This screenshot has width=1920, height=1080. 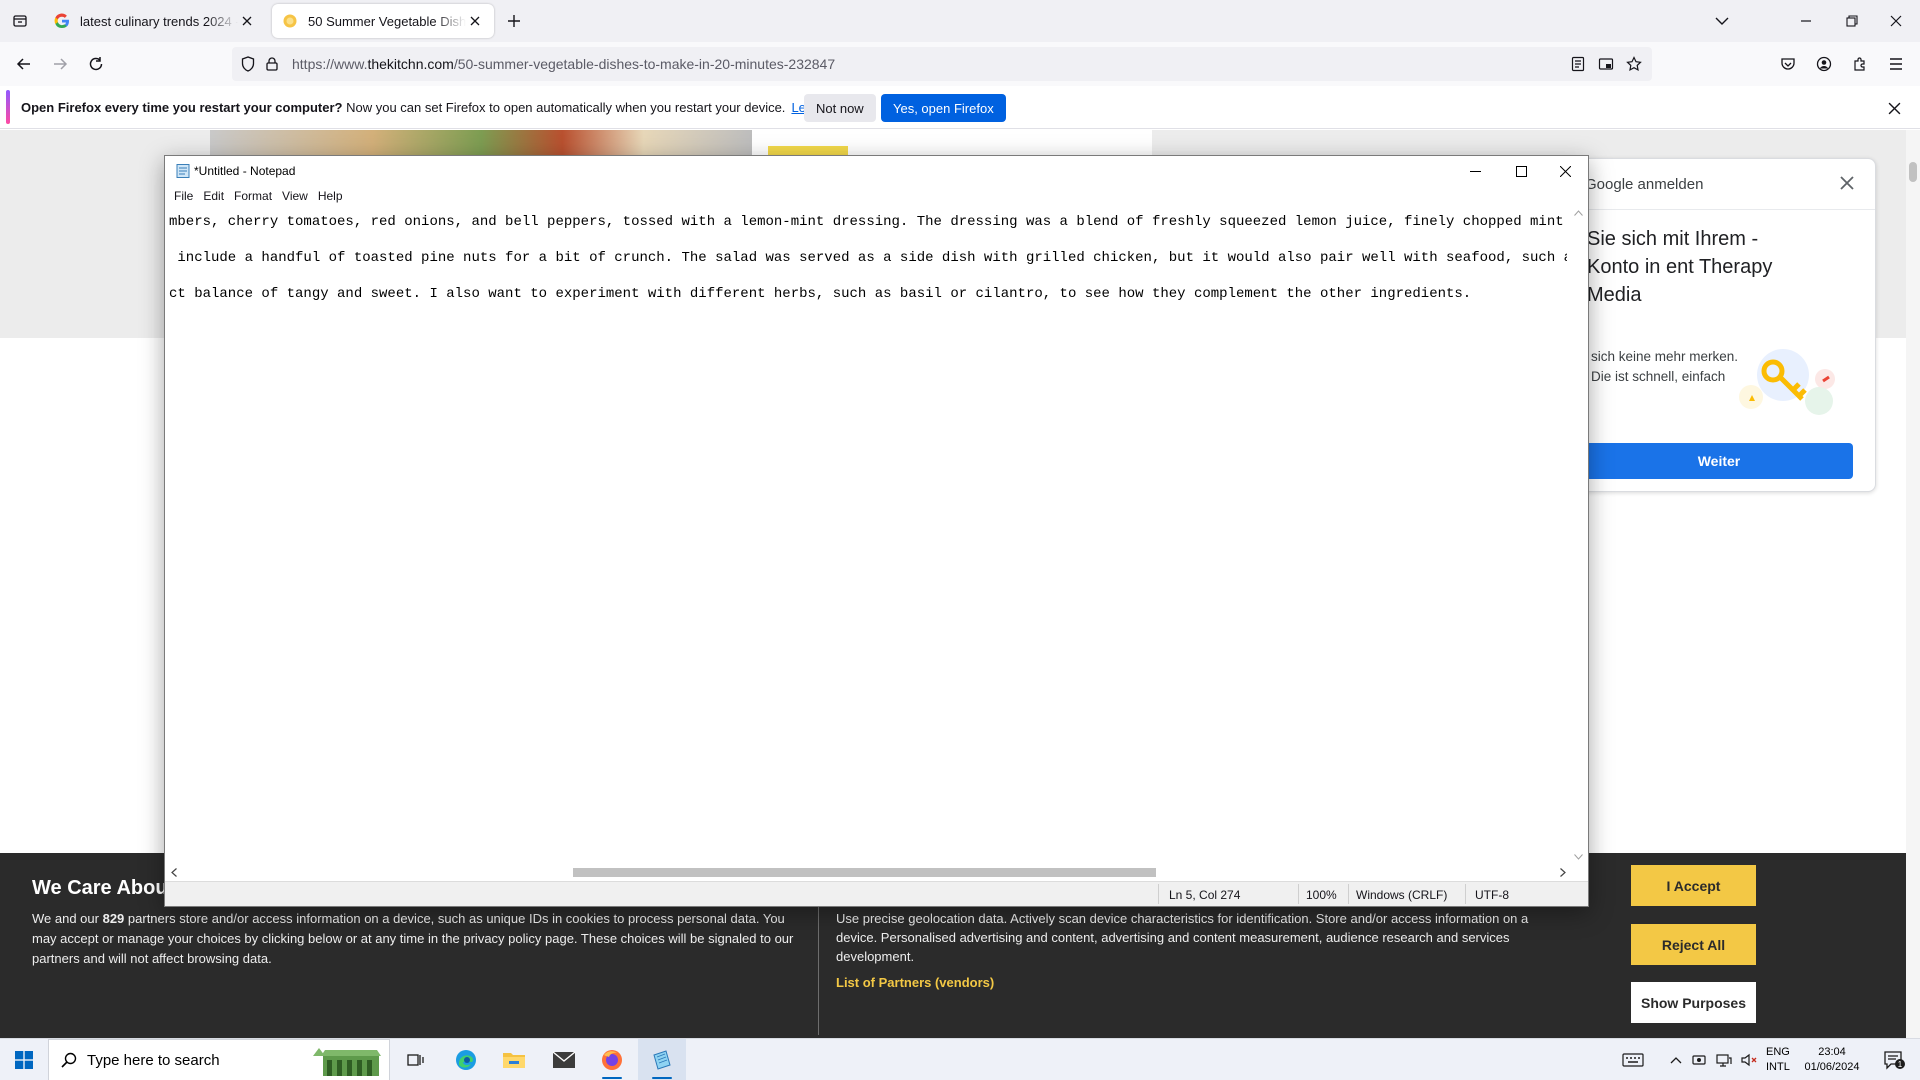 What do you see at coordinates (60, 64) in the screenshot?
I see `forward-icon` at bounding box center [60, 64].